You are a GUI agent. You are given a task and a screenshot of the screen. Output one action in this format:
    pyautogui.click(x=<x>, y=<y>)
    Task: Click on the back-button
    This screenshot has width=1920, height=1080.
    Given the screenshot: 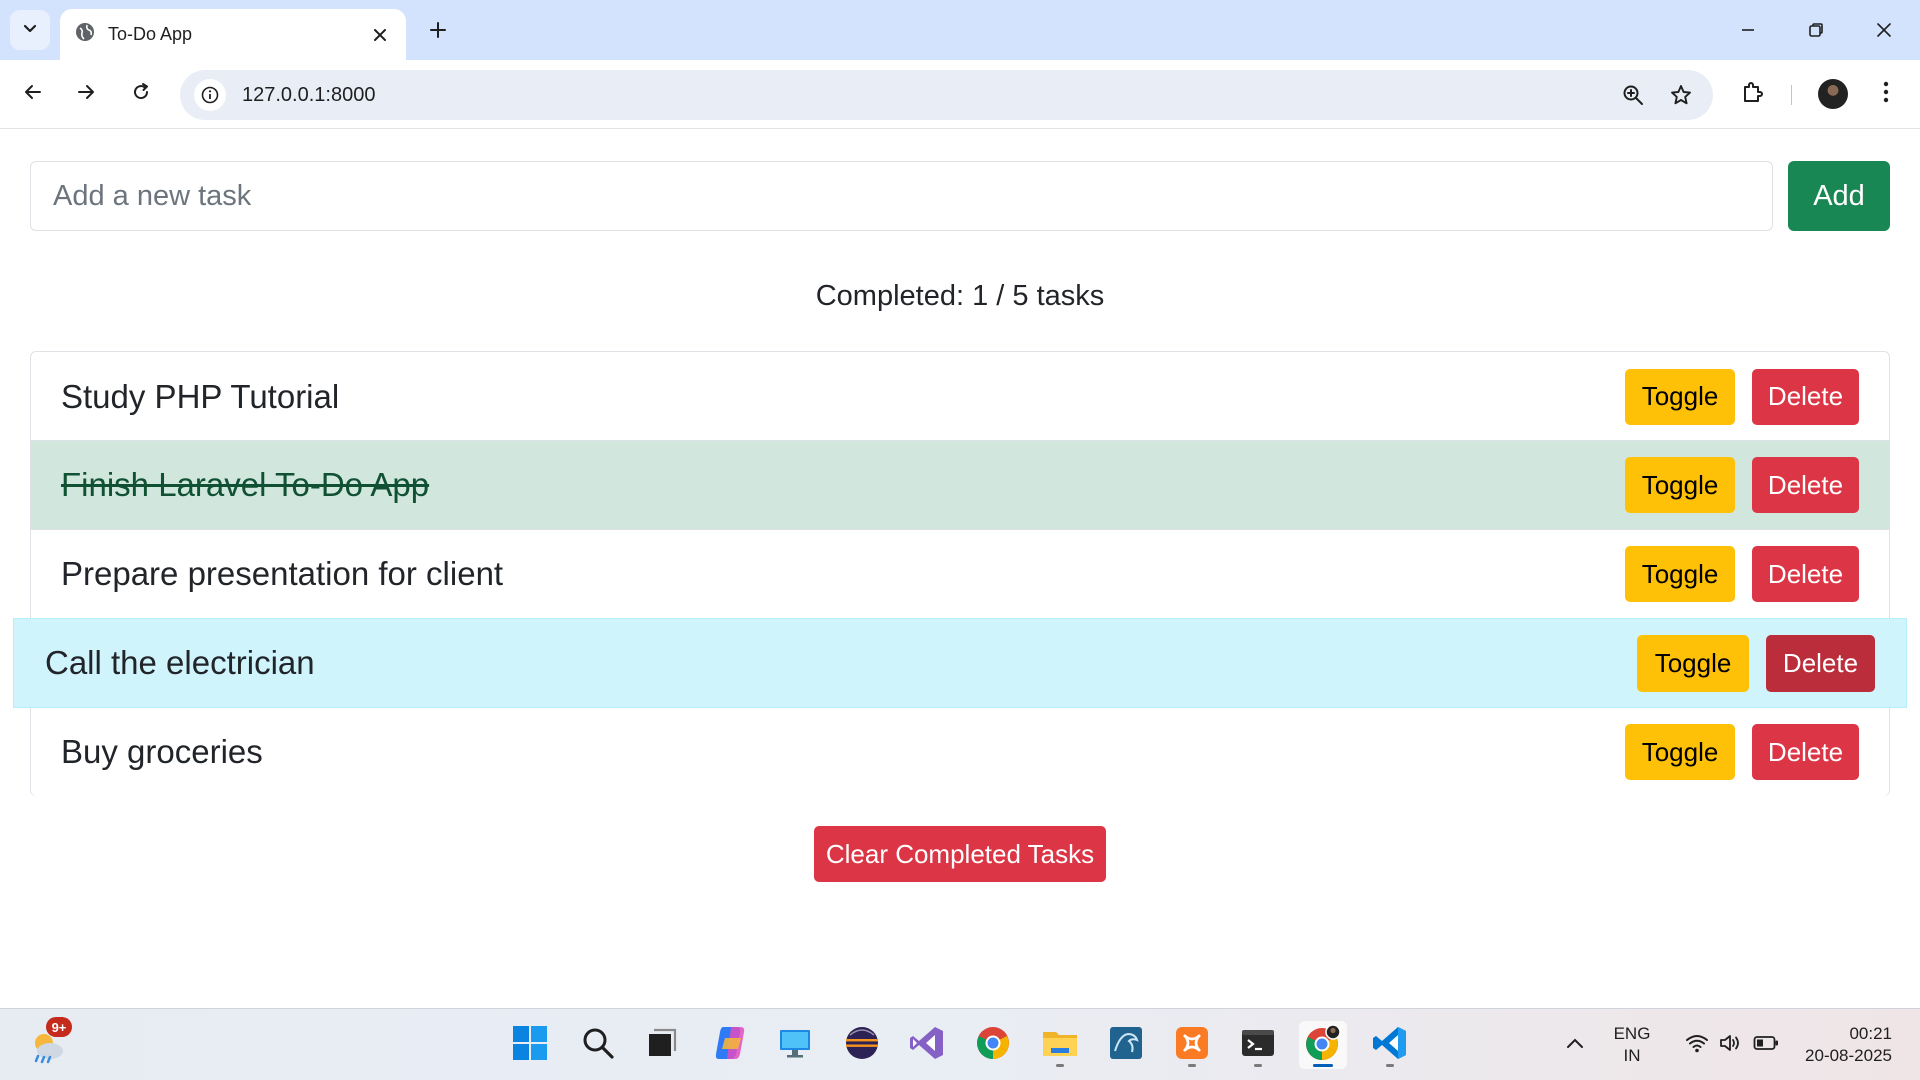 What is the action you would take?
    pyautogui.click(x=33, y=94)
    